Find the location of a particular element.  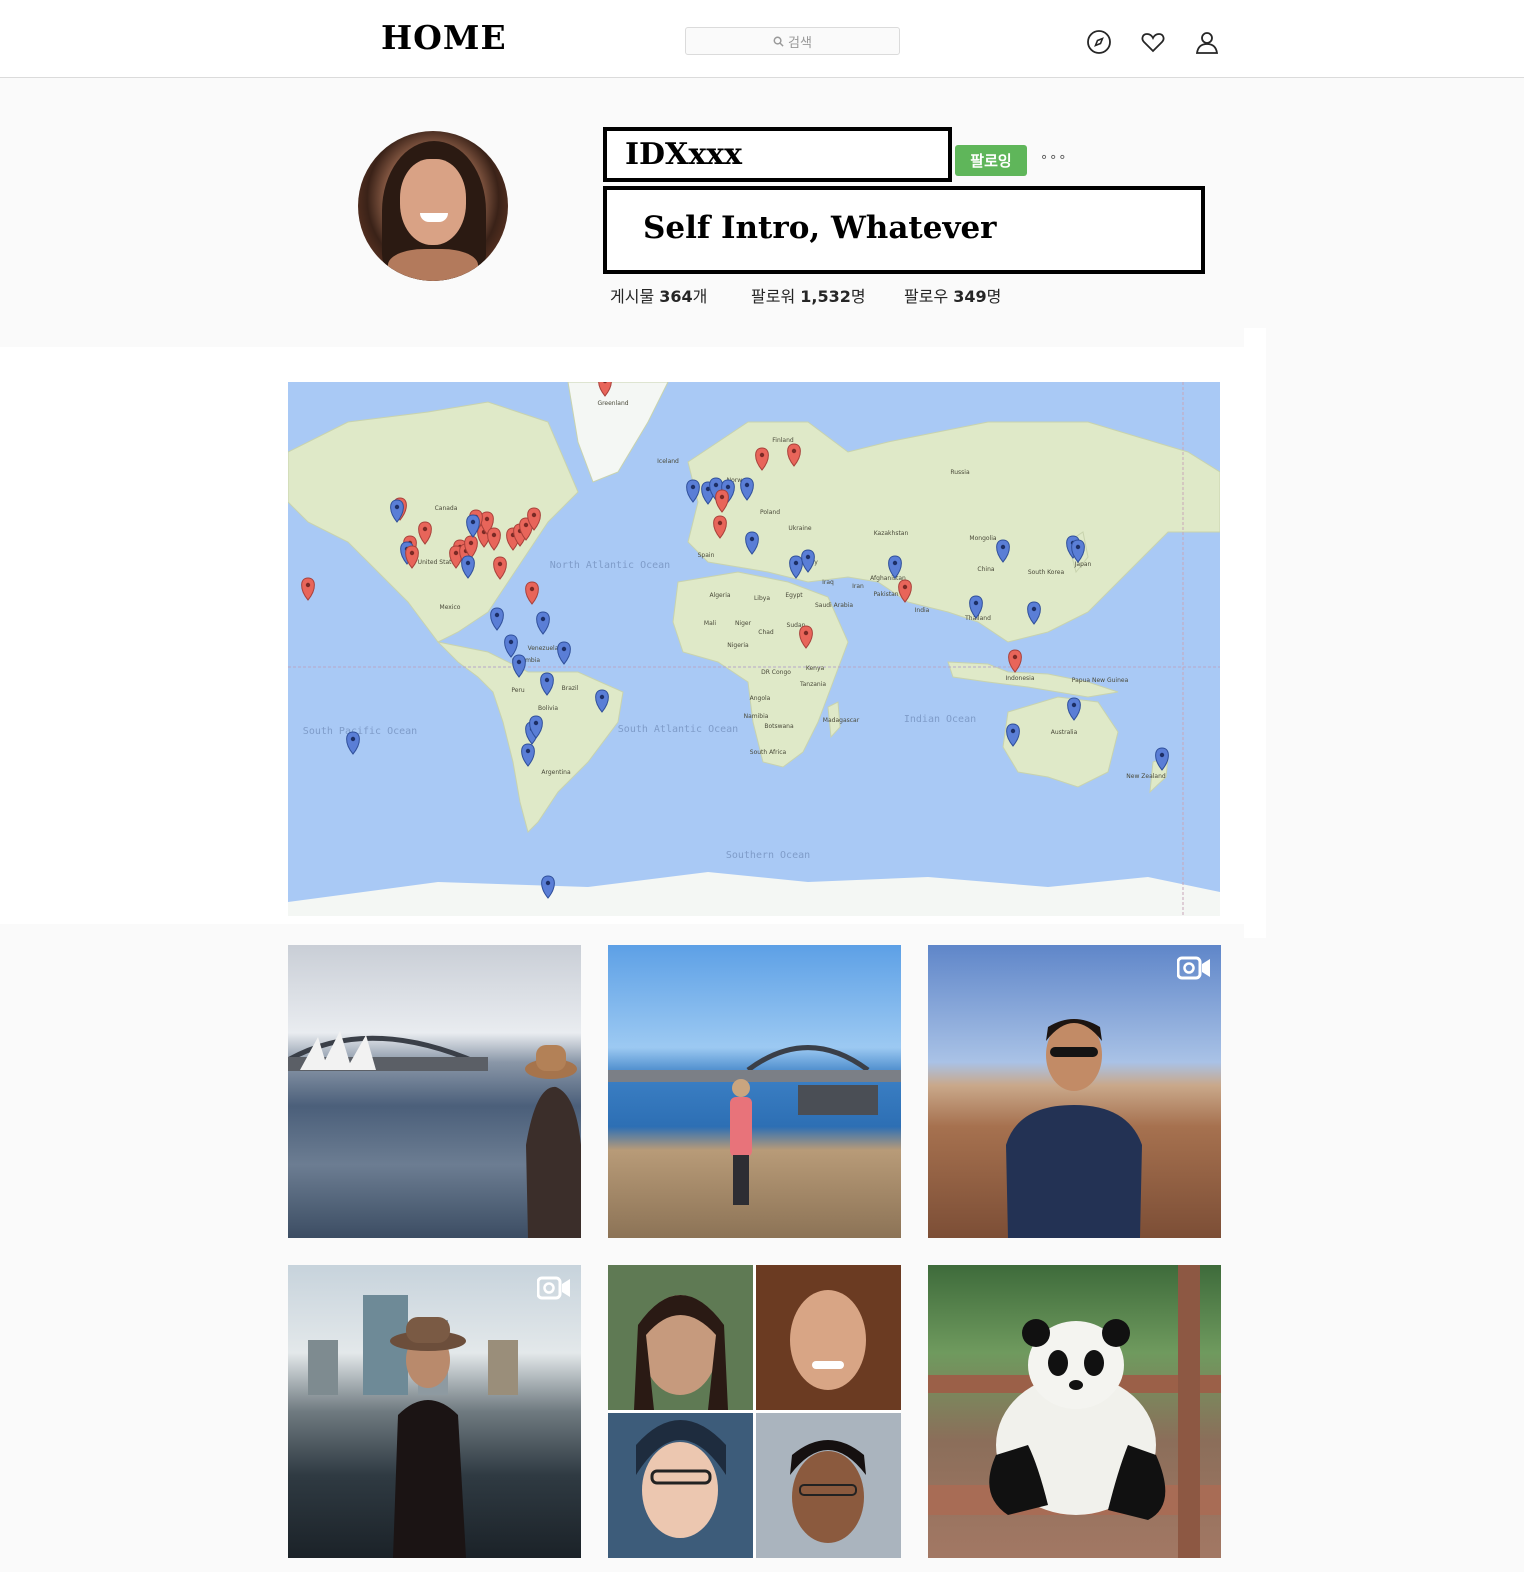

photo-sydney-harbour-rocks is located at coordinates (754, 1091).